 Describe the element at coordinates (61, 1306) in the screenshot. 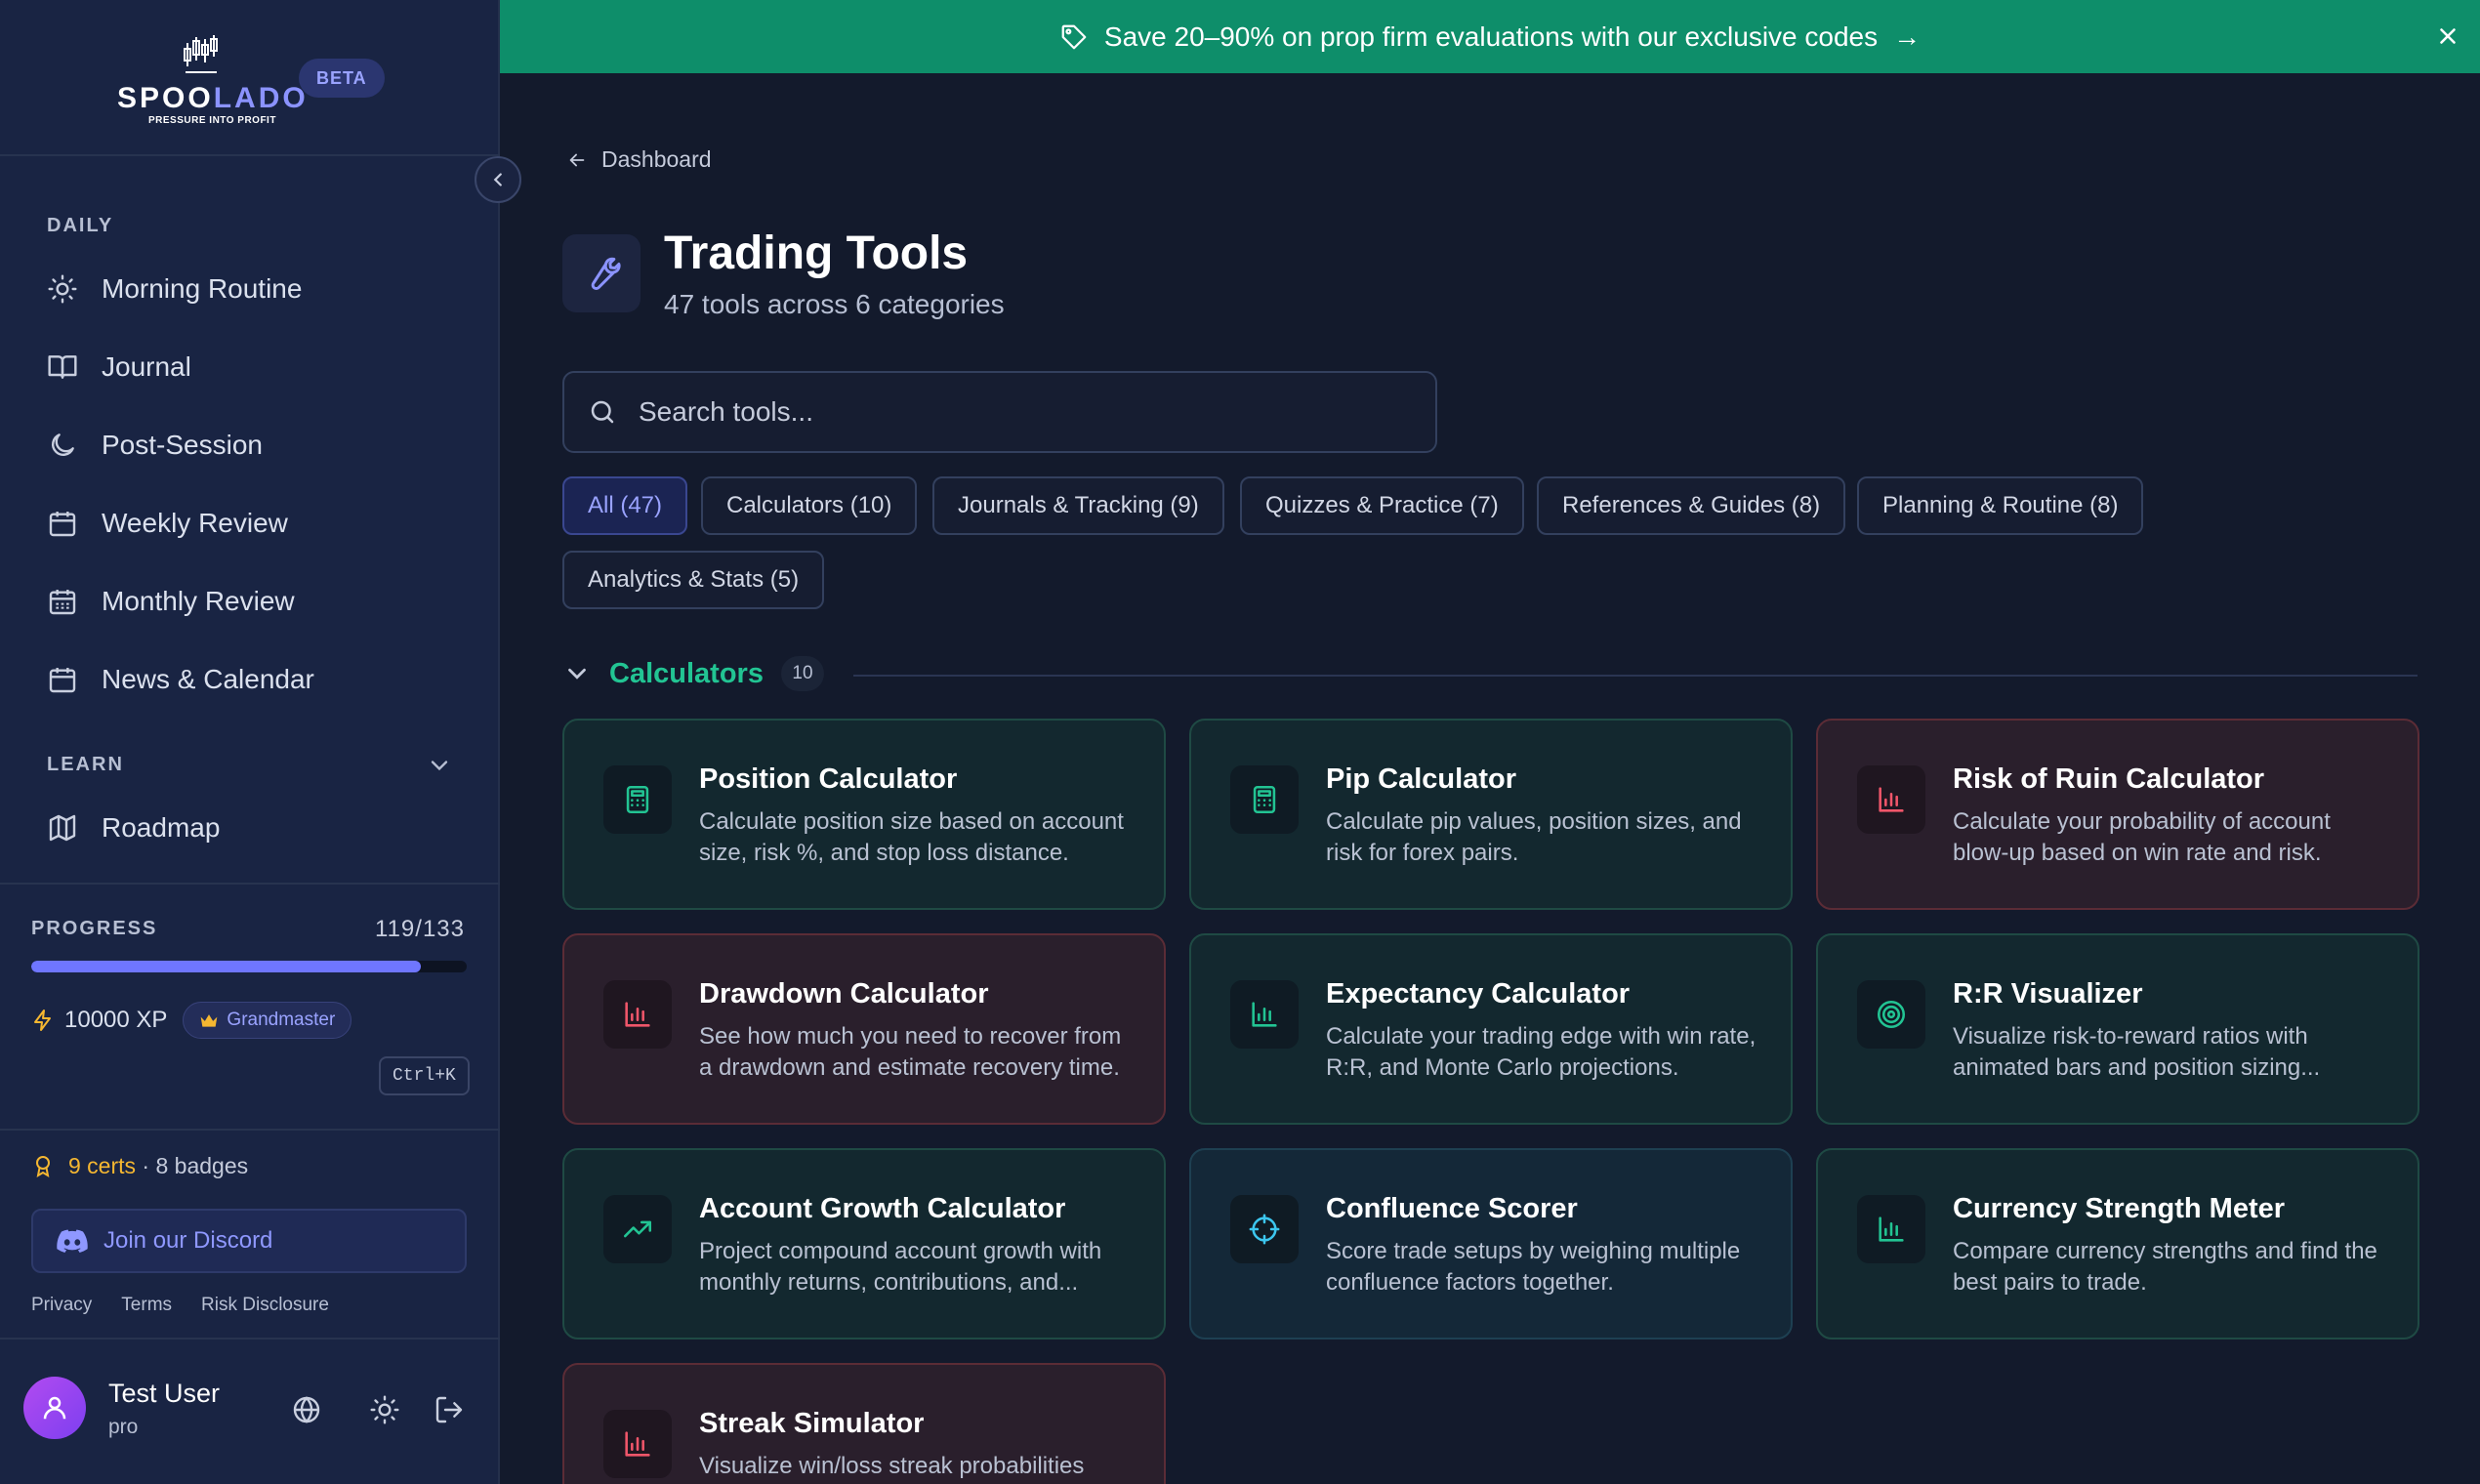

I see `privacy-link: Privacy` at that location.